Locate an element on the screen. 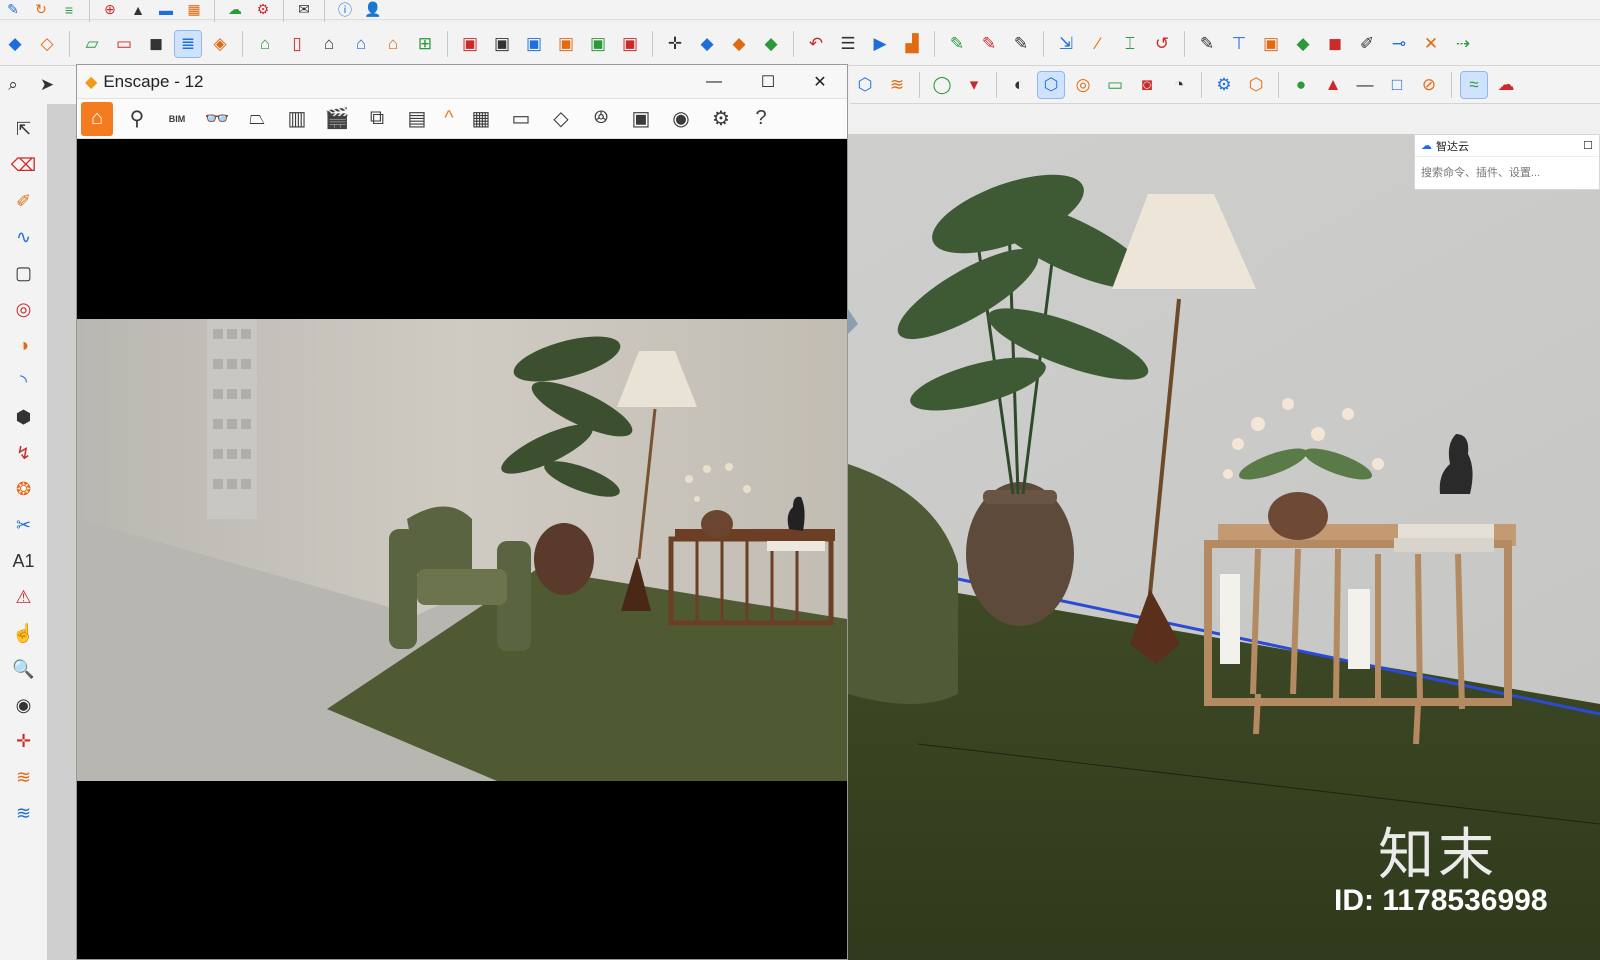 This screenshot has width=1600, height=960. row3-tool-15-icon: — is located at coordinates (1365, 85).